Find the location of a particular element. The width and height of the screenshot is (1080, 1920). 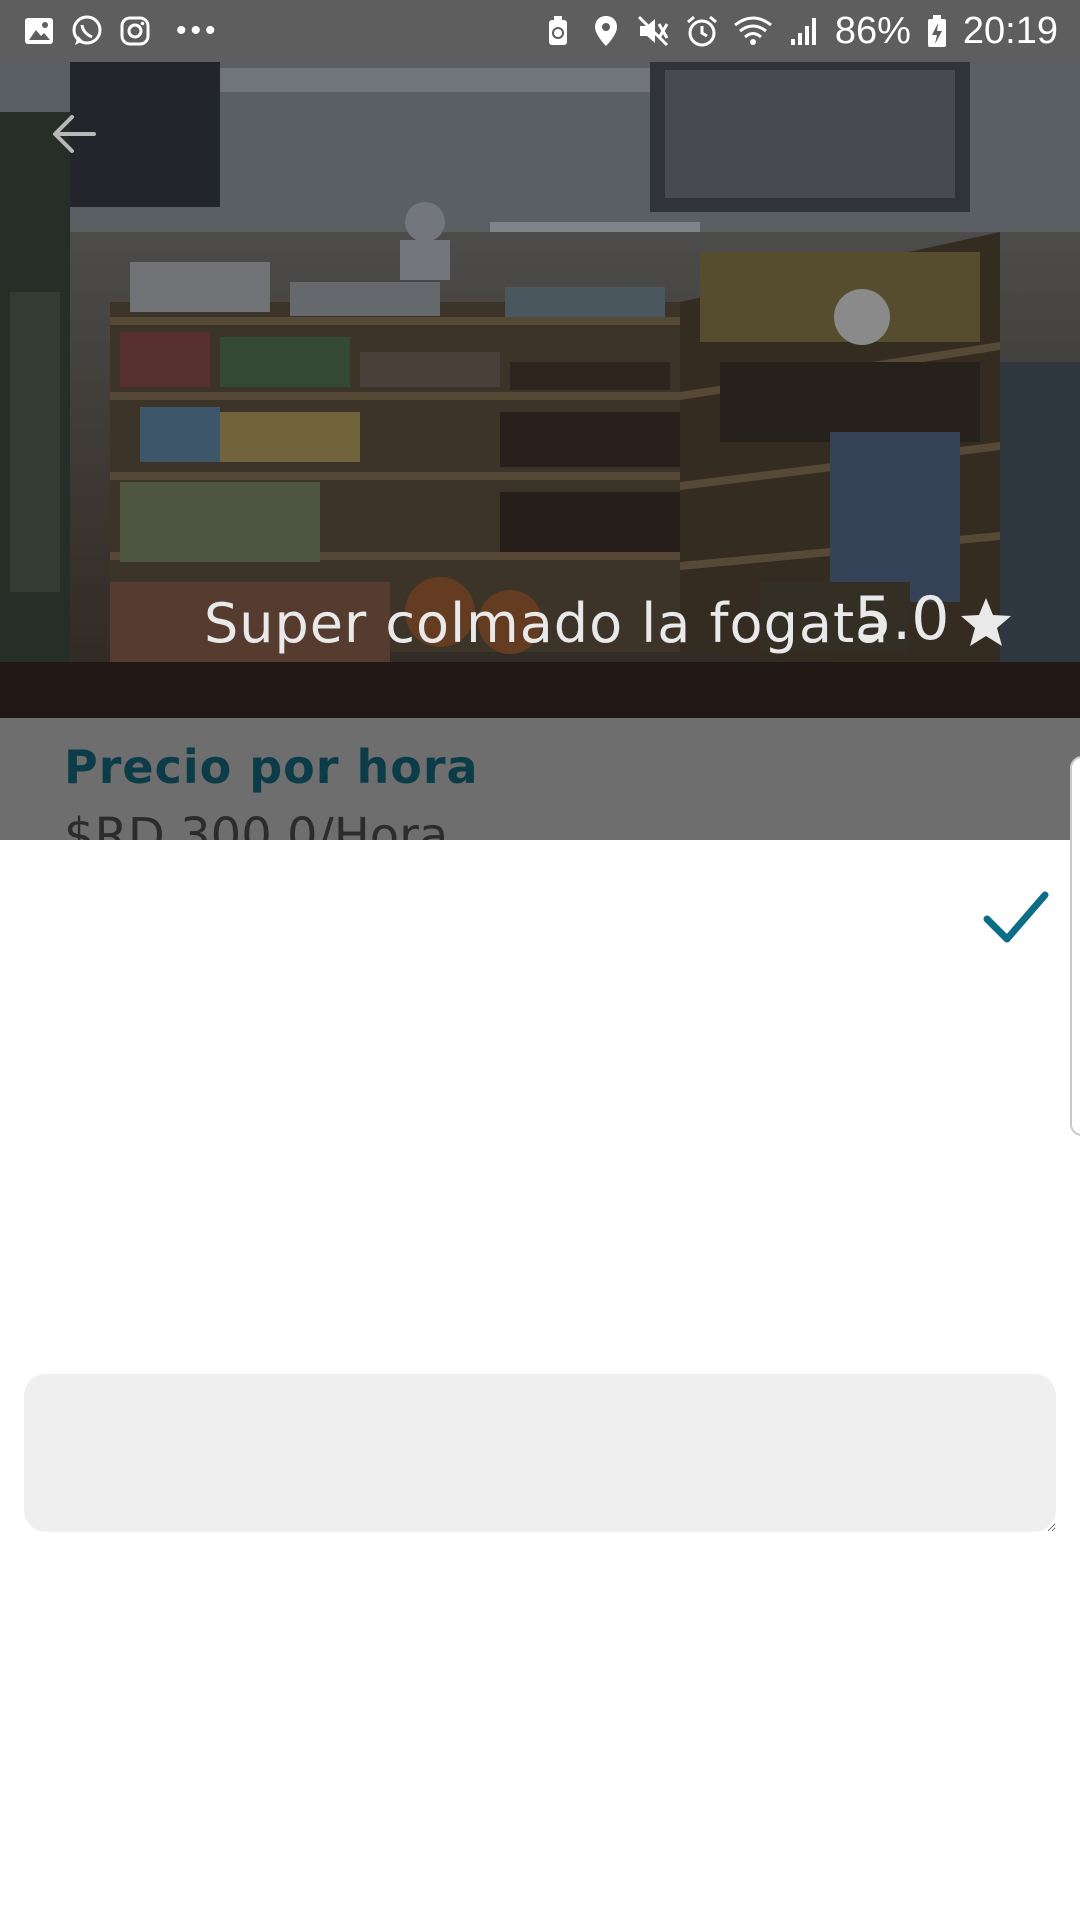

side-card-edge is located at coordinates (1075, 946).